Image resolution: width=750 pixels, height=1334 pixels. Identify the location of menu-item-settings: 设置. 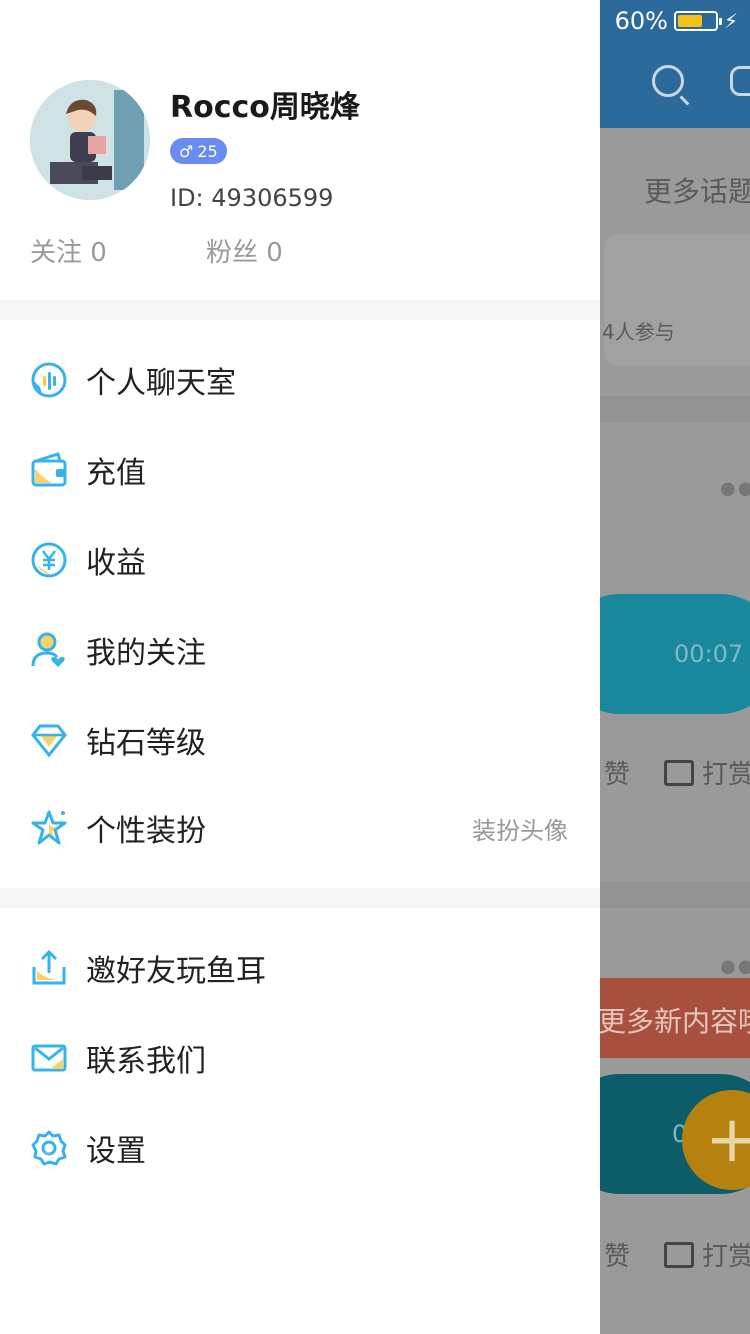
(300, 1148).